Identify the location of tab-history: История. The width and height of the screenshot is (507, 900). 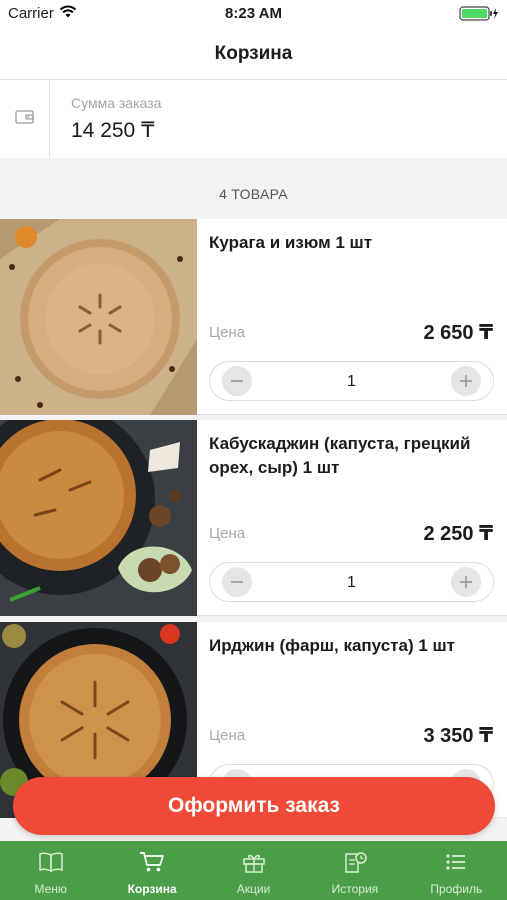
(354, 870).